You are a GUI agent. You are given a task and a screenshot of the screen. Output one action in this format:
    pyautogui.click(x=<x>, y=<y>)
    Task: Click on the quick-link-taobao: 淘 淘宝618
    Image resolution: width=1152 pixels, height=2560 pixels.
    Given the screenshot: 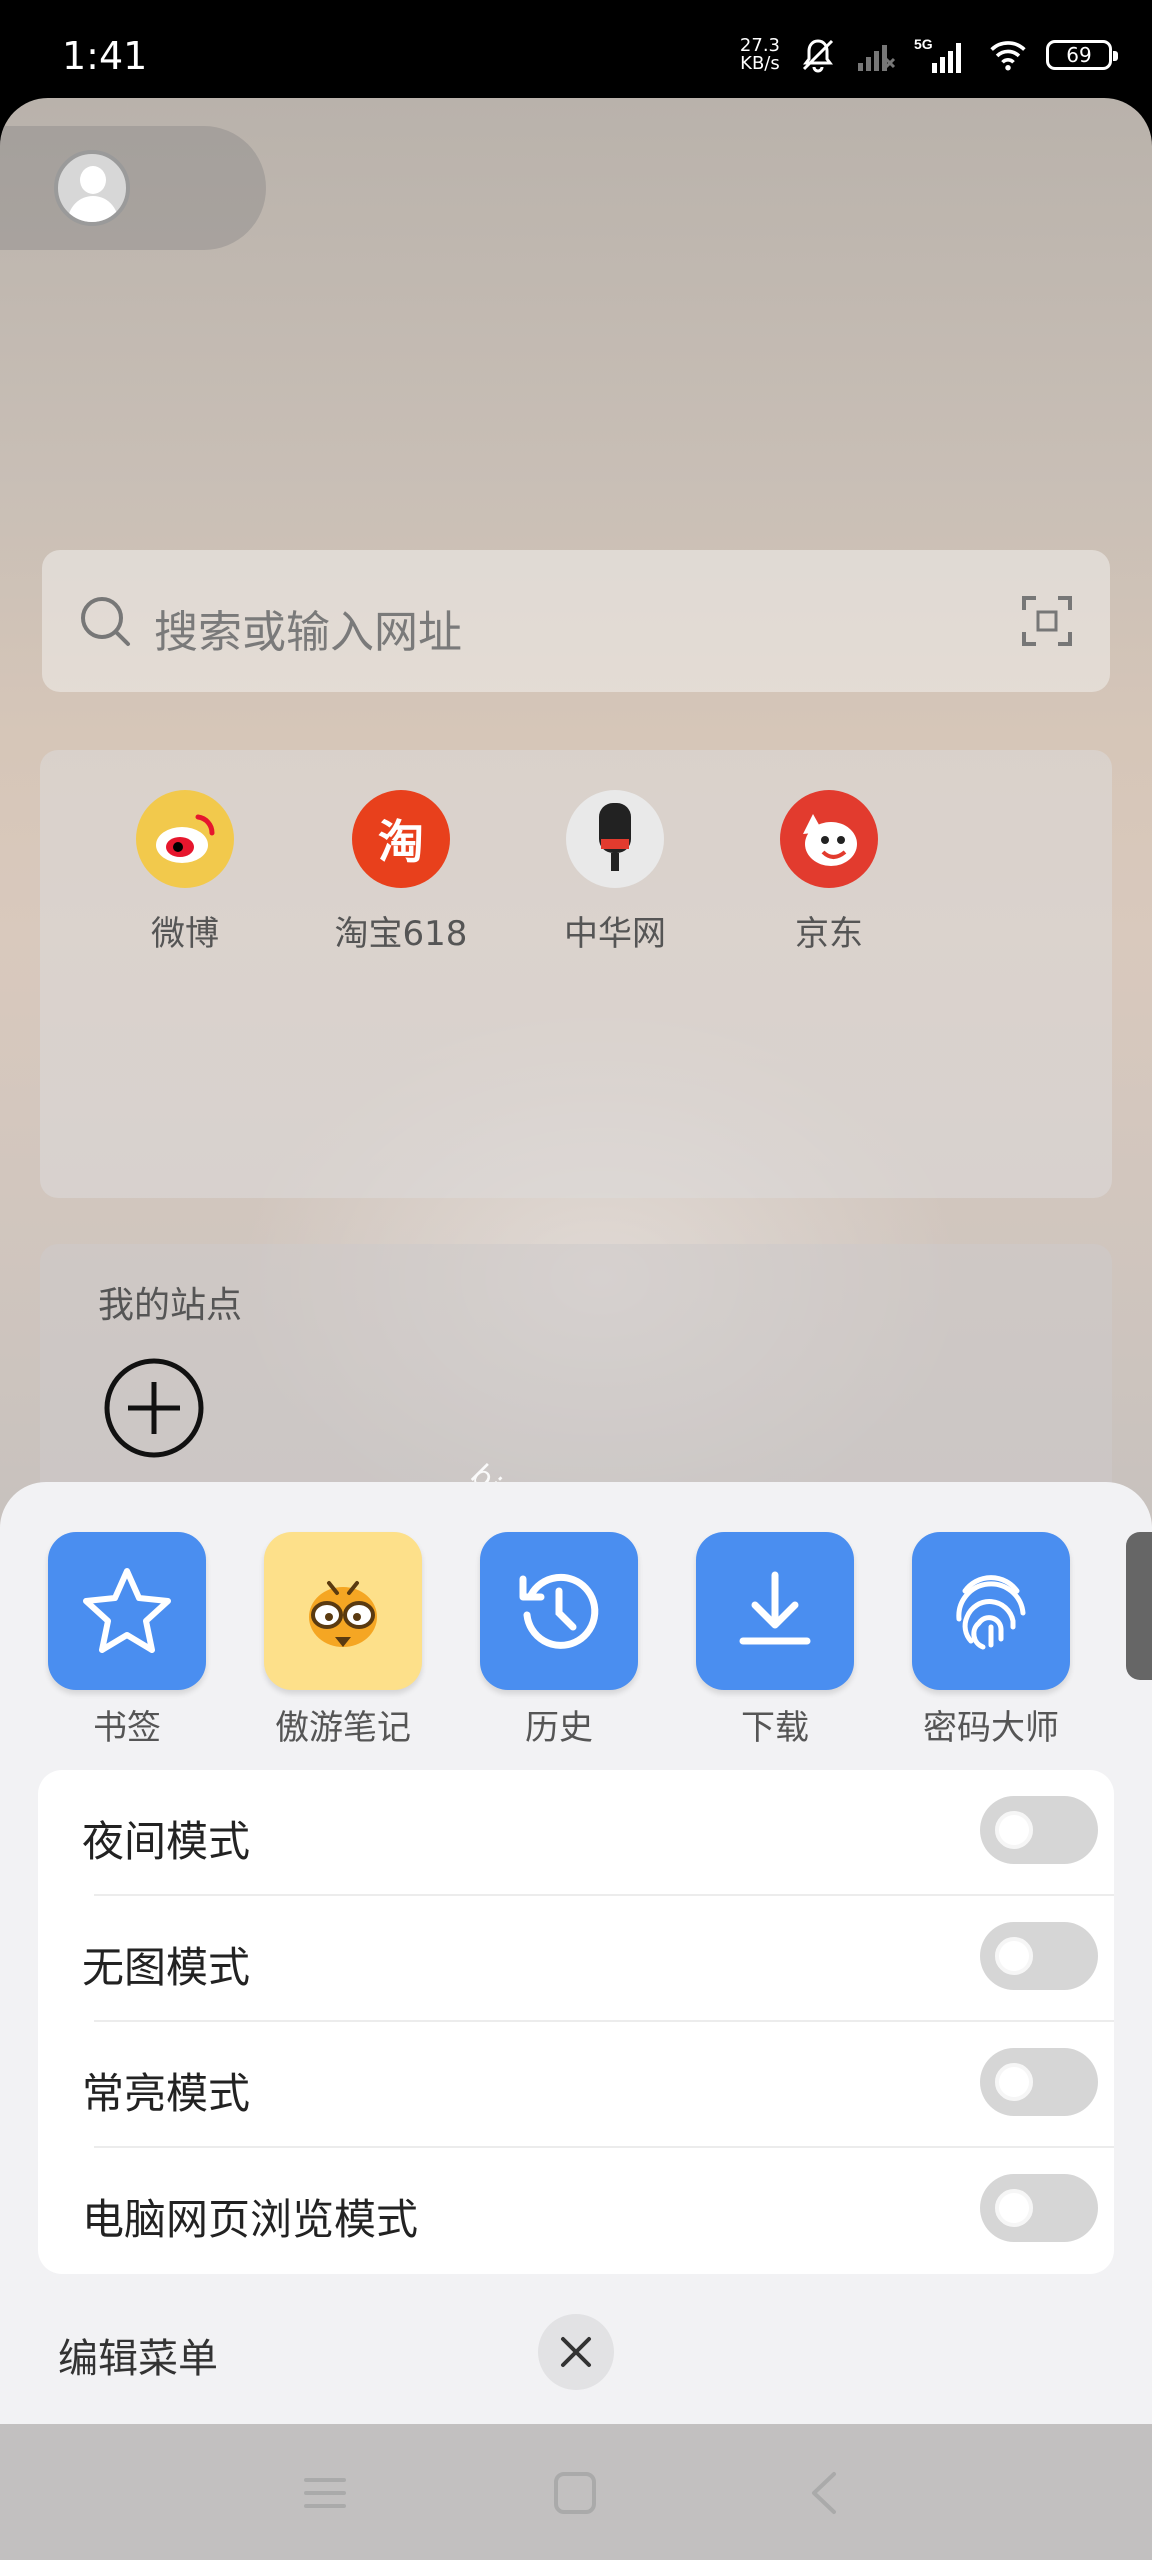 What is the action you would take?
    pyautogui.click(x=401, y=872)
    